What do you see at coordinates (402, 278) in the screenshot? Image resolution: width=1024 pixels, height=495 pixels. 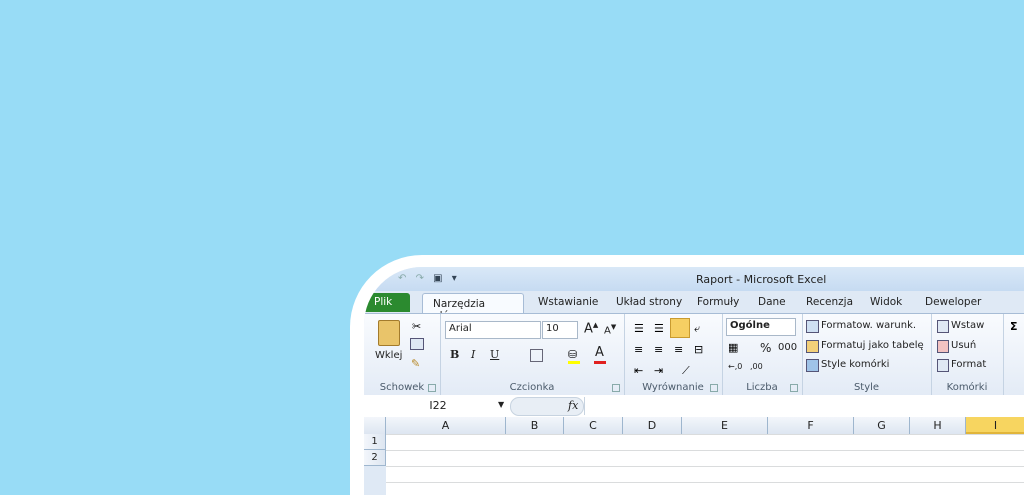 I see `undo-icon: ↶` at bounding box center [402, 278].